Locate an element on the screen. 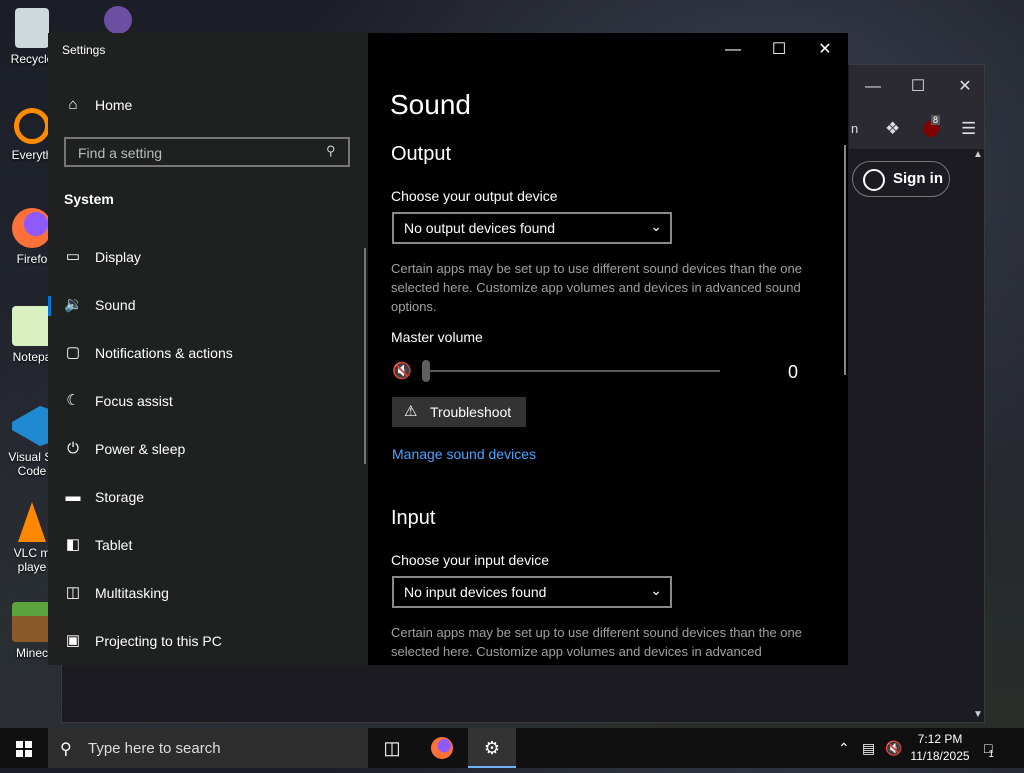 The width and height of the screenshot is (1024, 773). clock-time: 7:12 PM is located at coordinates (940, 739).